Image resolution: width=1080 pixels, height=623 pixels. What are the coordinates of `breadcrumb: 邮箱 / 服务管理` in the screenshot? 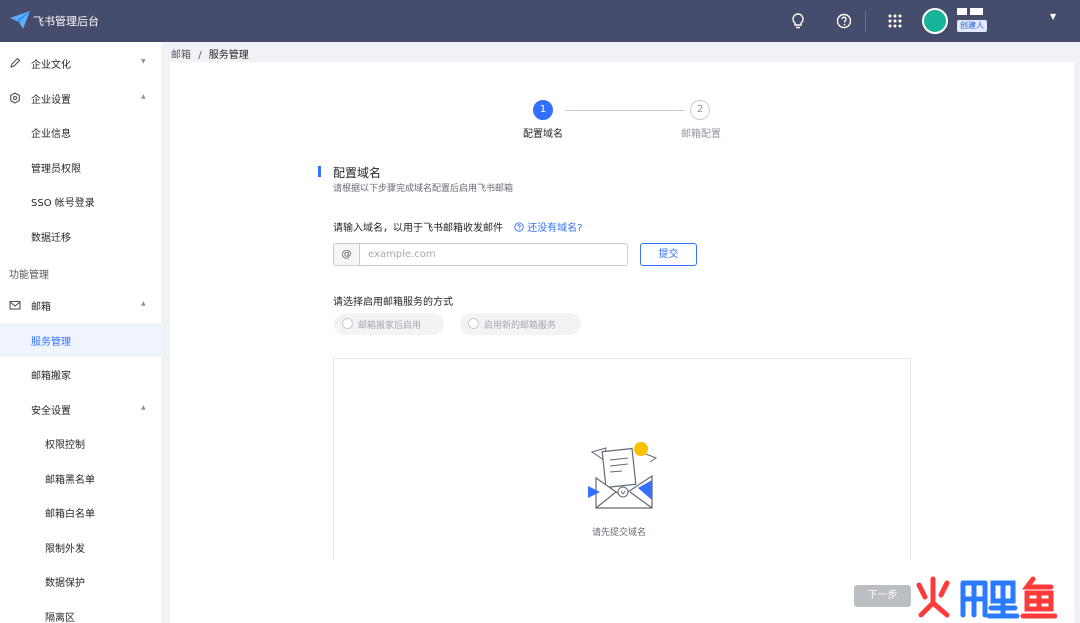 It's located at (210, 53).